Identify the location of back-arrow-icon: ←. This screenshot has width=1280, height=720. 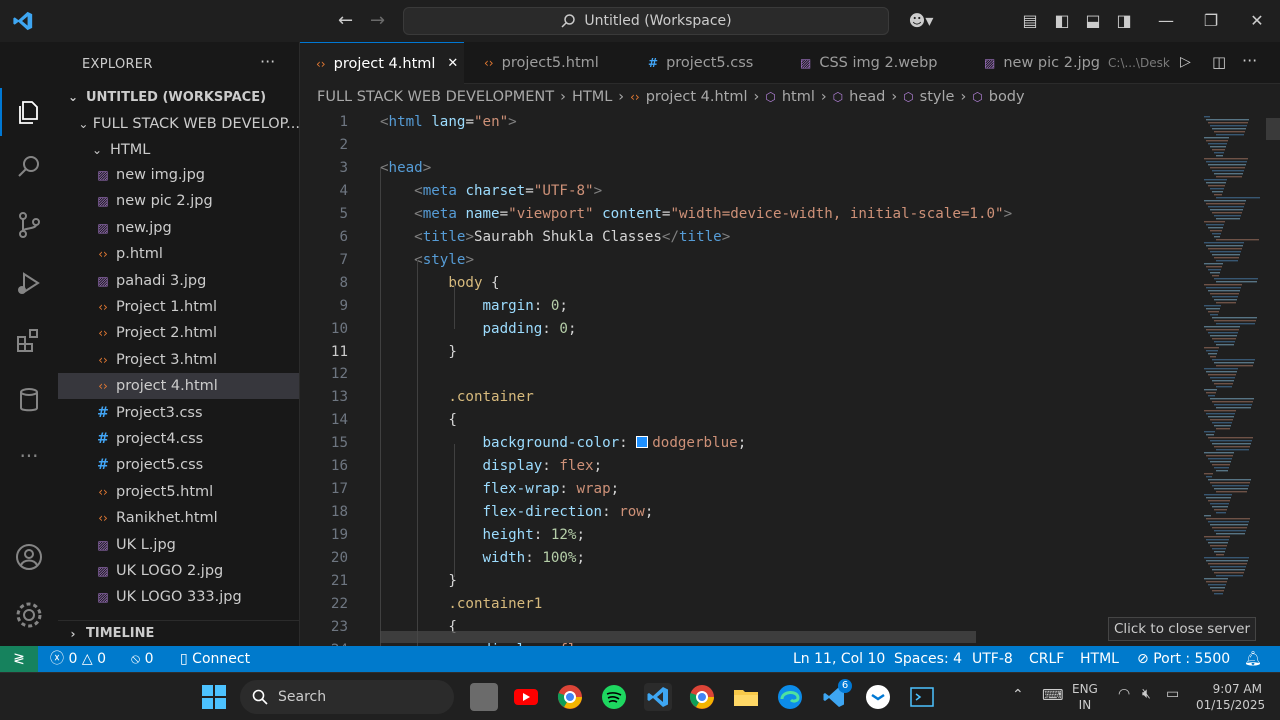
(345, 20).